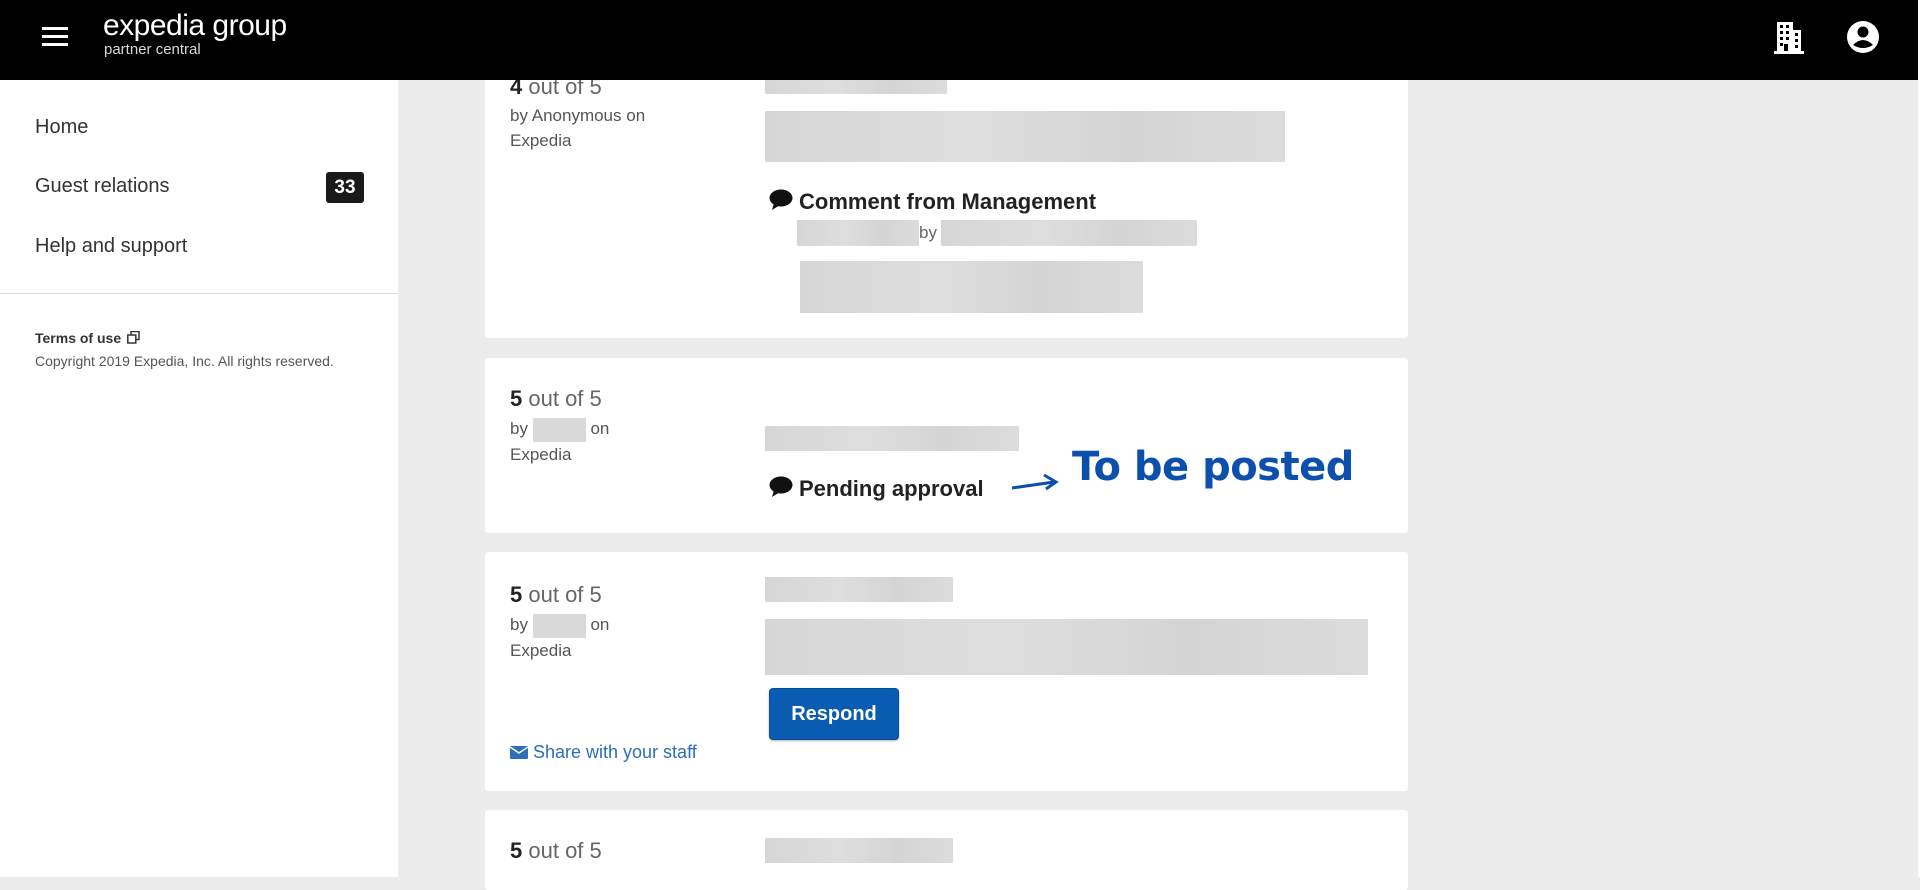 This screenshot has width=1920, height=890. What do you see at coordinates (578, 115) in the screenshot?
I see `review-author: by Anonymous on` at bounding box center [578, 115].